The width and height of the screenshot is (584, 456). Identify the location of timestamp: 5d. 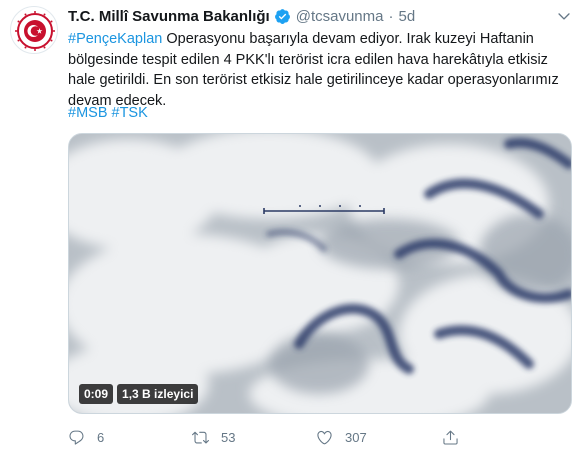
(406, 16).